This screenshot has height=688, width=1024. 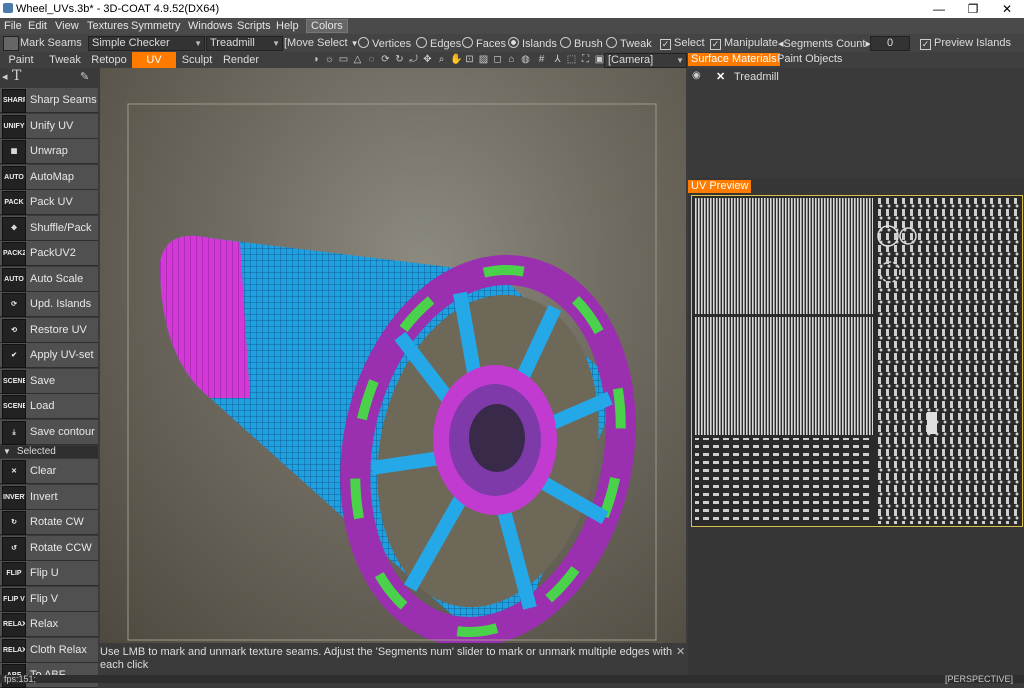 I want to click on tool-button-cloth-relax: RELAX Cloth Relax, so click(x=49, y=650).